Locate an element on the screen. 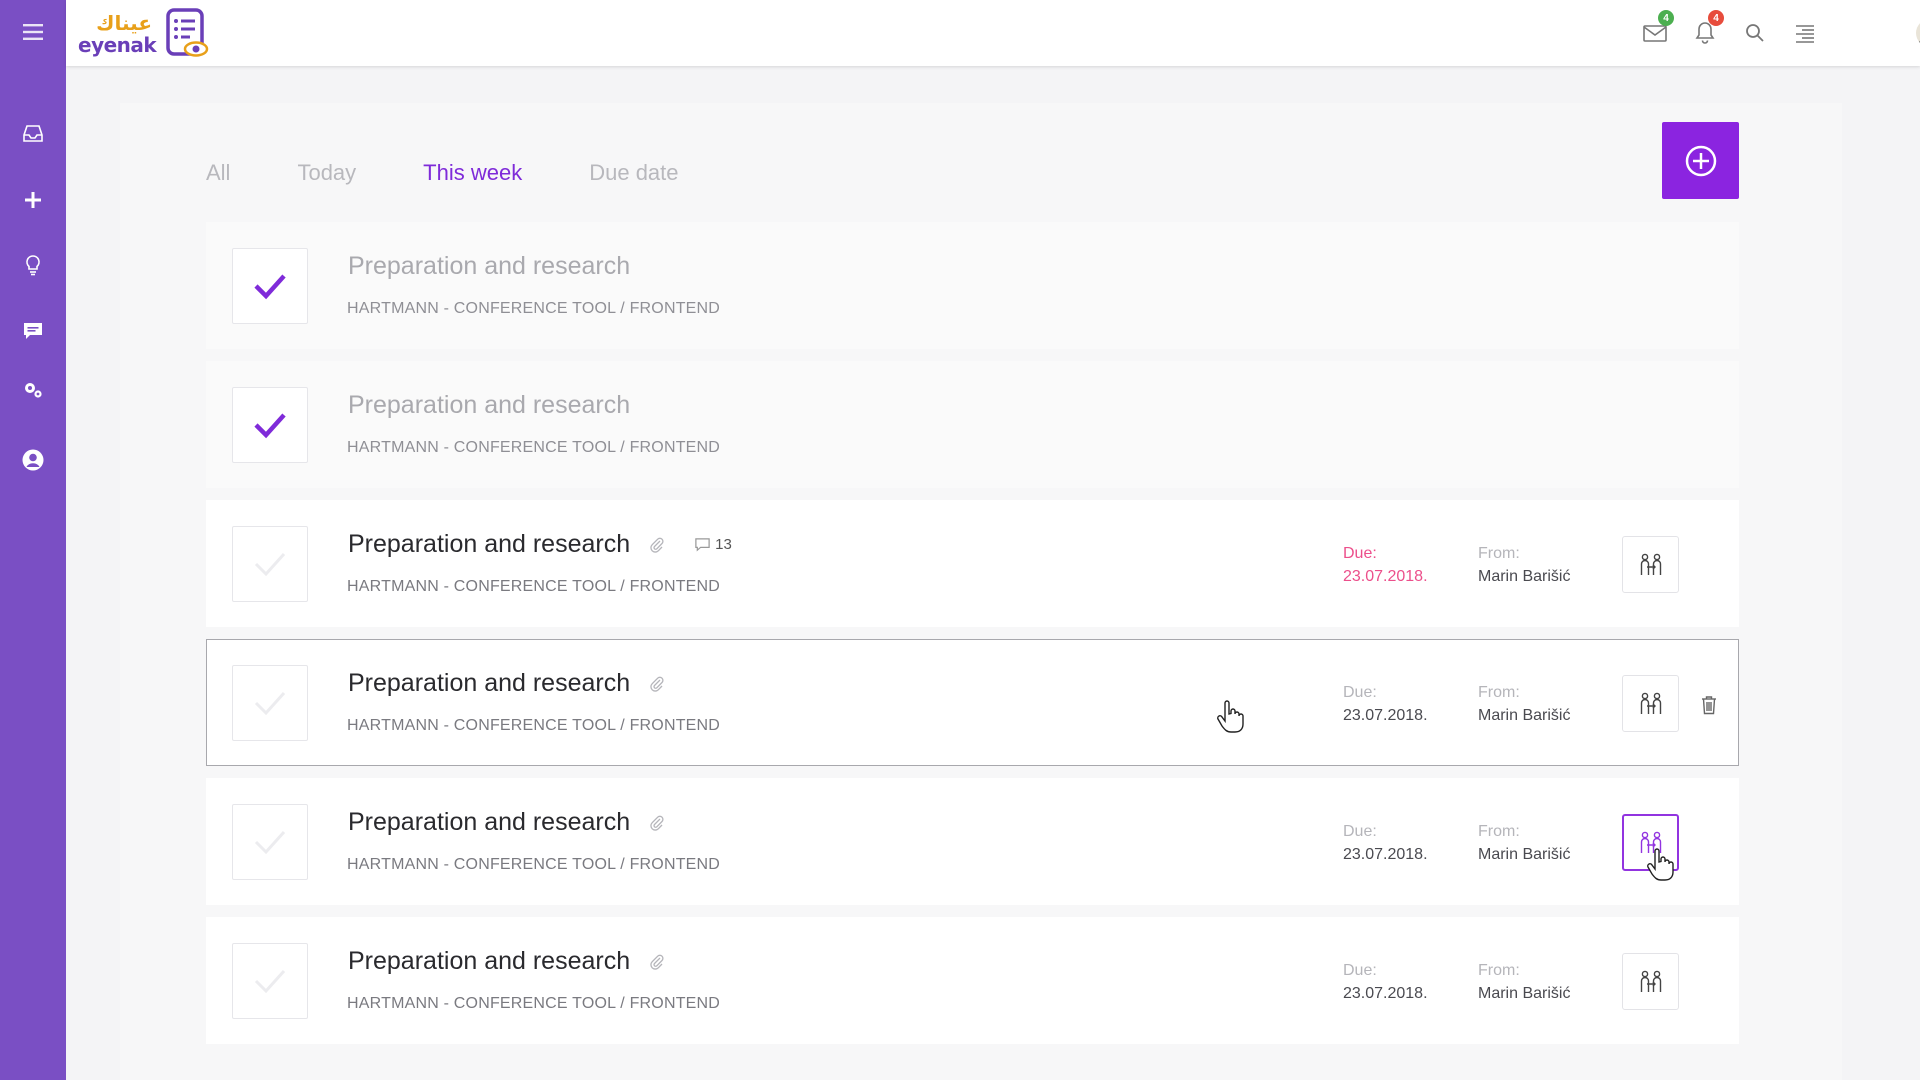  logo-arabic-text: عيناك is located at coordinates (124, 23).